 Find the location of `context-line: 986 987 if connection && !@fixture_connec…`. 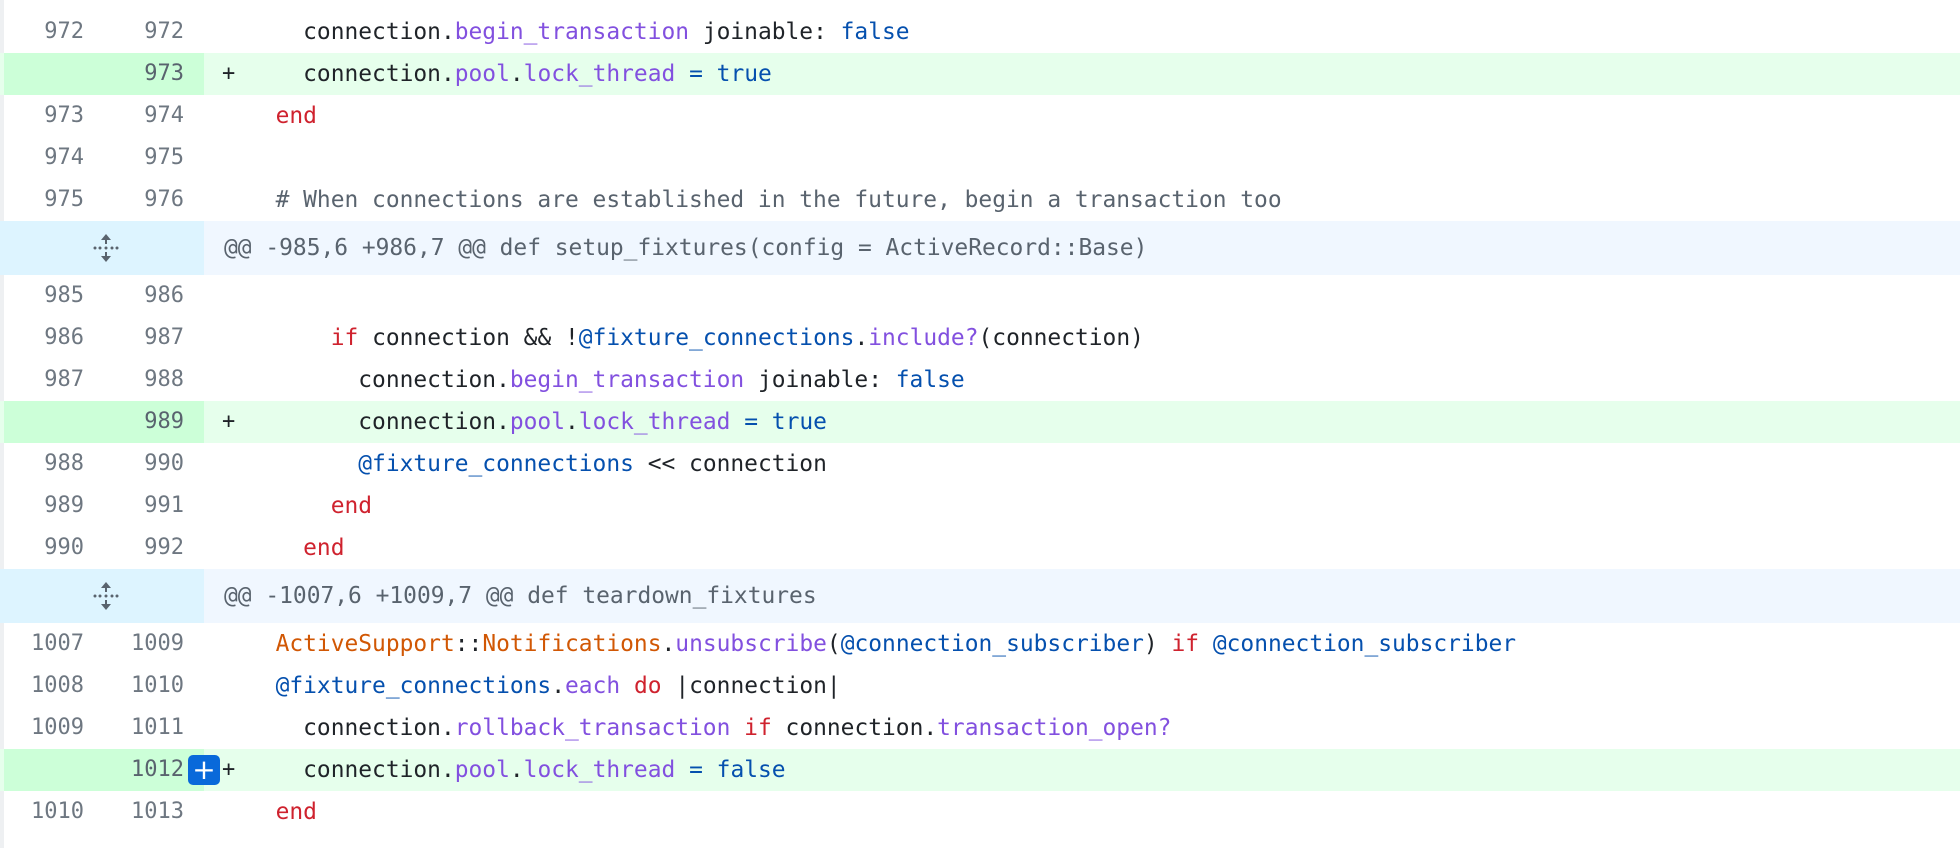

context-line: 986 987 if connection && !@fixture_connec… is located at coordinates (980, 338).